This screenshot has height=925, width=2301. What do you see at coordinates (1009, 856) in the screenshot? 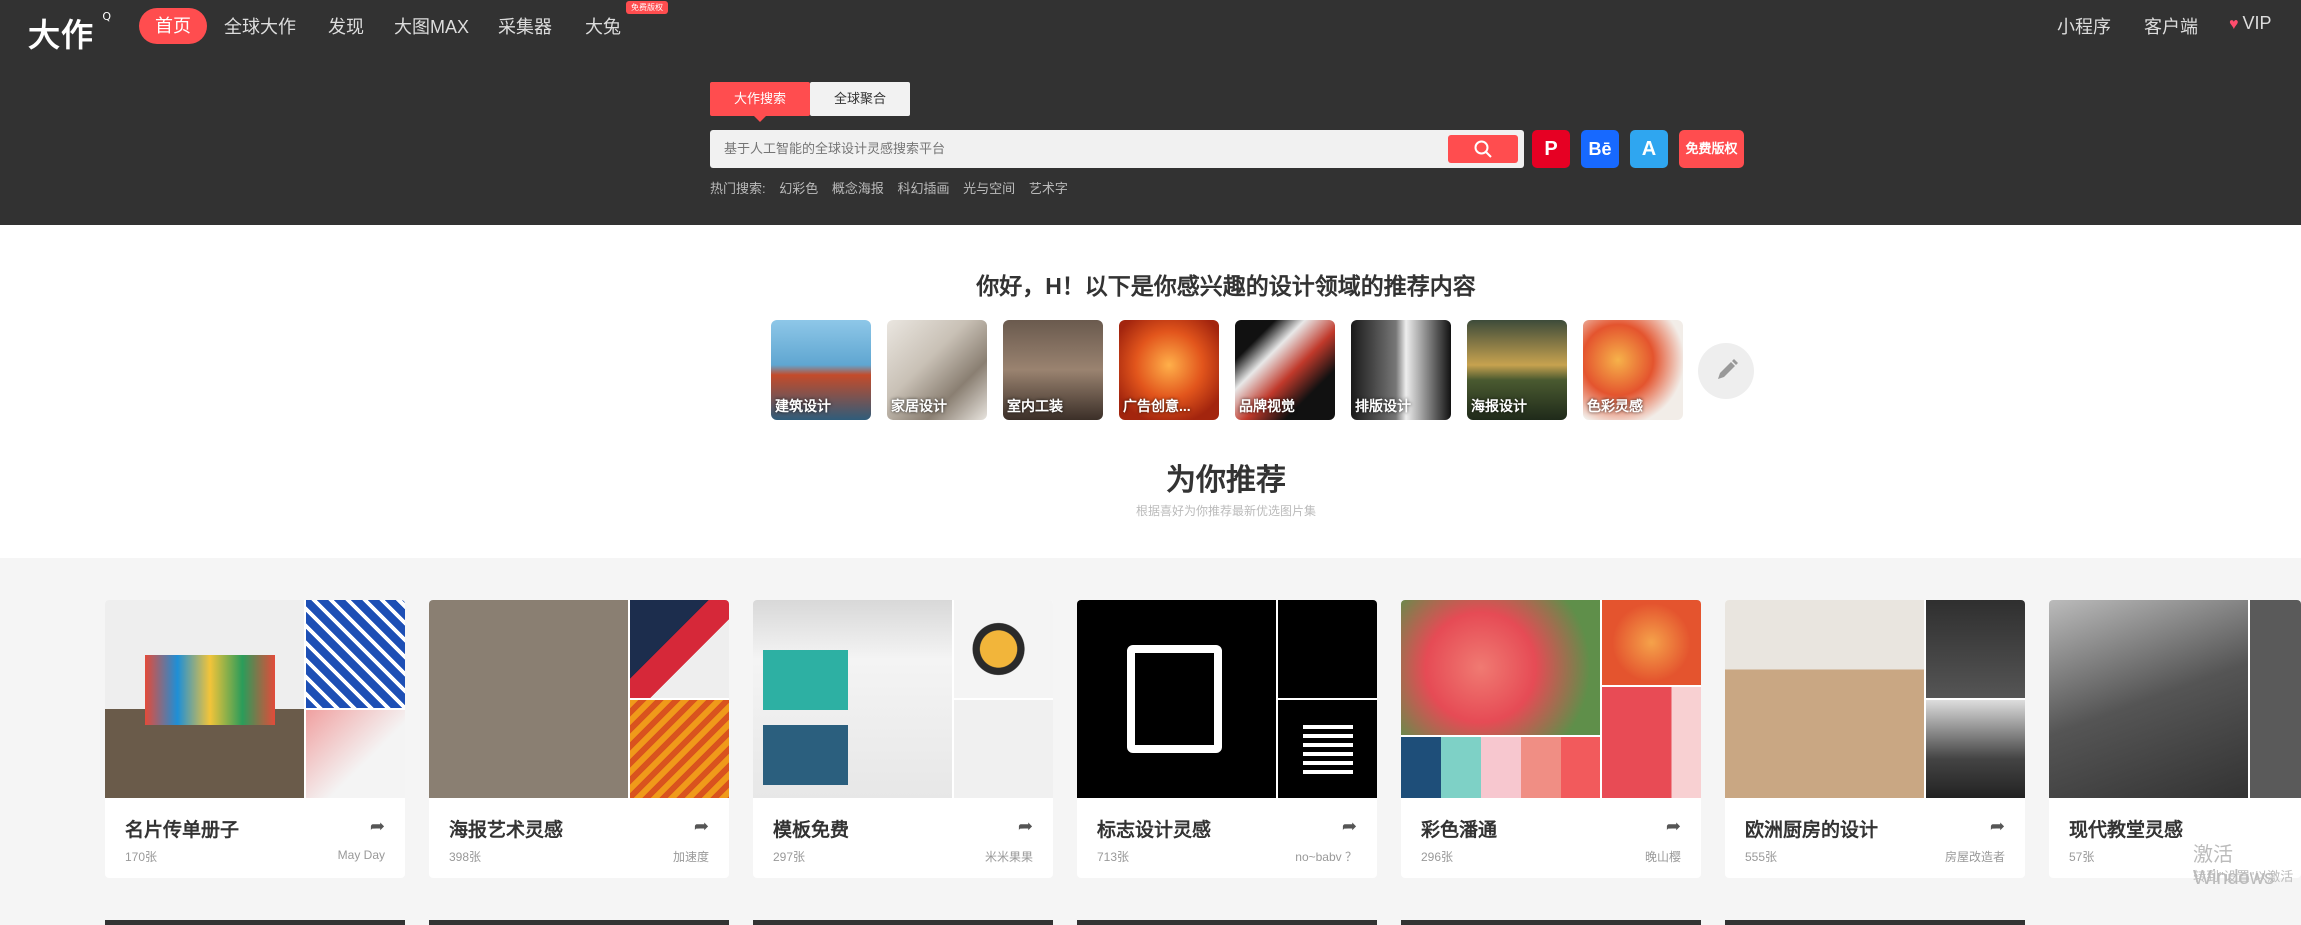
I see `card-author: 米米果果` at bounding box center [1009, 856].